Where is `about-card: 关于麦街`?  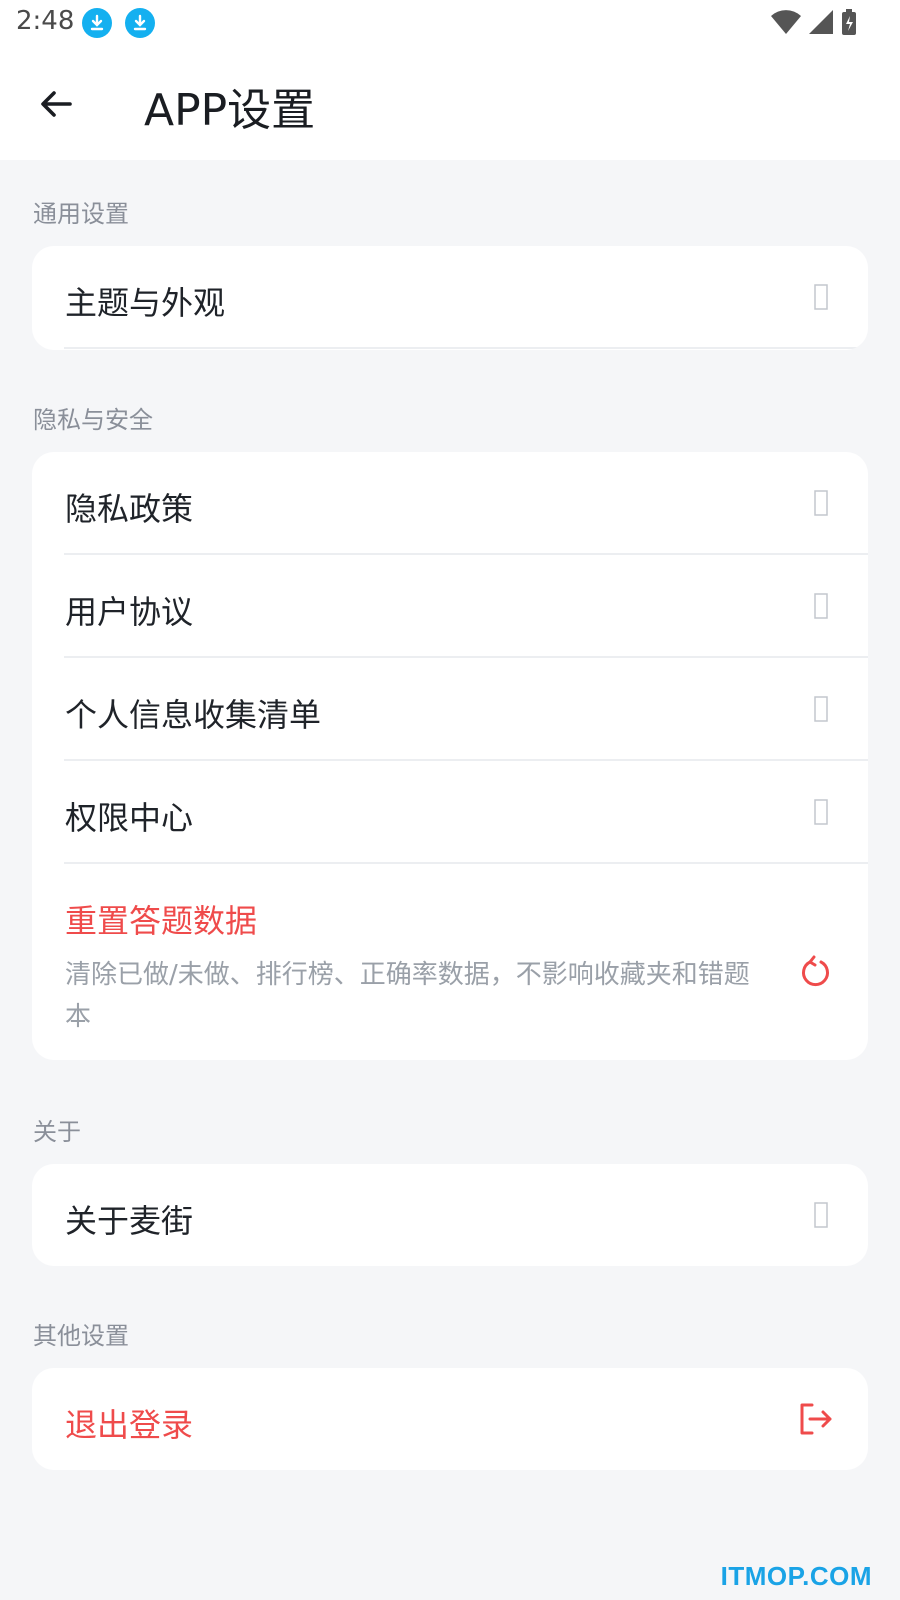 about-card: 关于麦街 is located at coordinates (450, 1215).